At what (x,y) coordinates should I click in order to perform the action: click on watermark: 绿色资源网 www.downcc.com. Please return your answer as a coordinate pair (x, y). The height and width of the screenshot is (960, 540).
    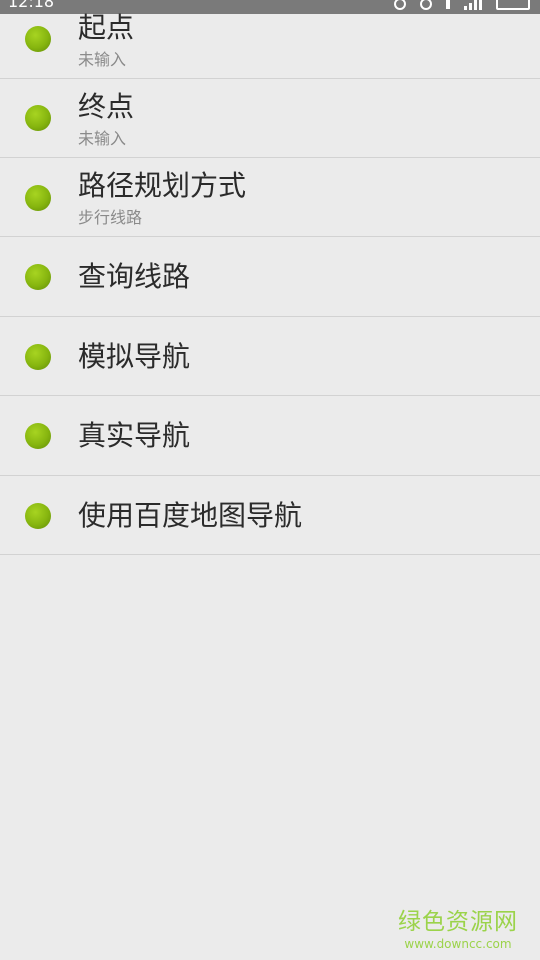
    Looking at the image, I should click on (458, 930).